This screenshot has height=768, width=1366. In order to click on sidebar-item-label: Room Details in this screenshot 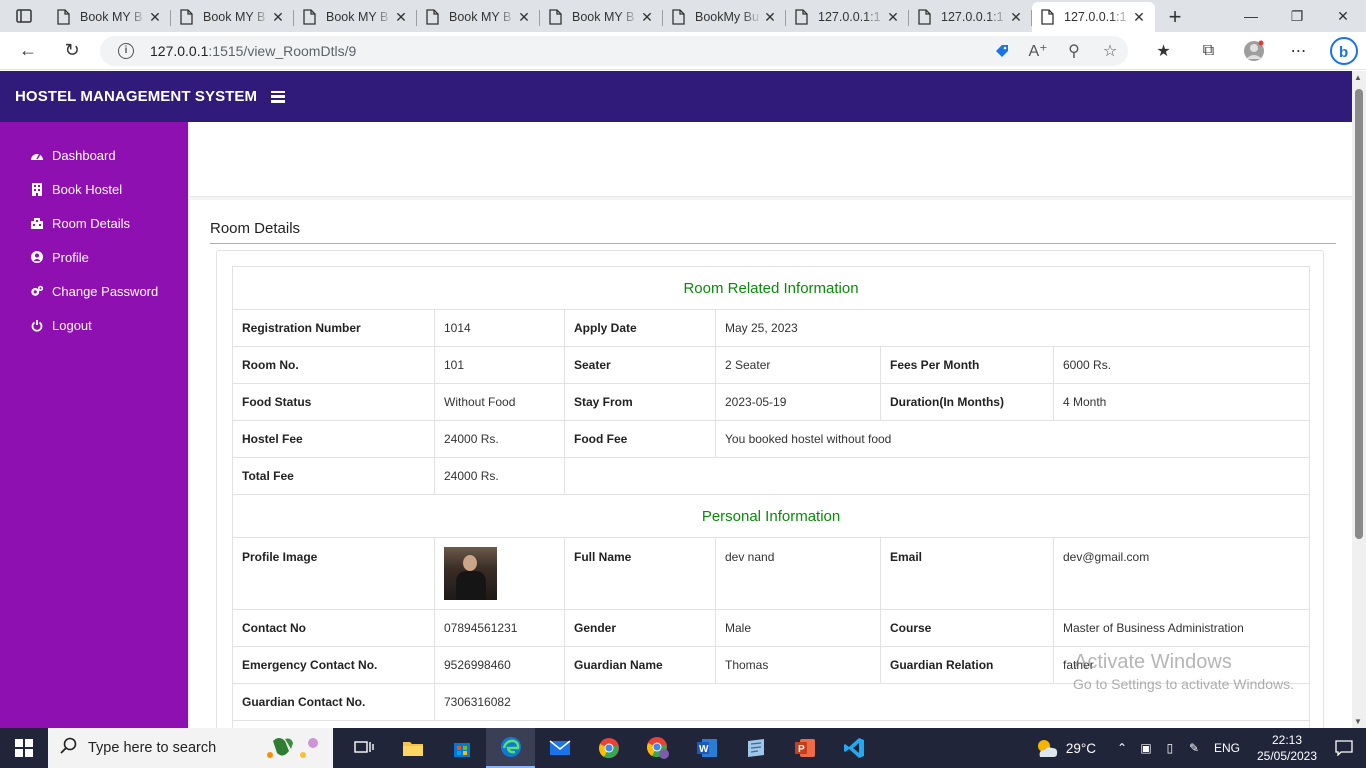, I will do `click(91, 223)`.